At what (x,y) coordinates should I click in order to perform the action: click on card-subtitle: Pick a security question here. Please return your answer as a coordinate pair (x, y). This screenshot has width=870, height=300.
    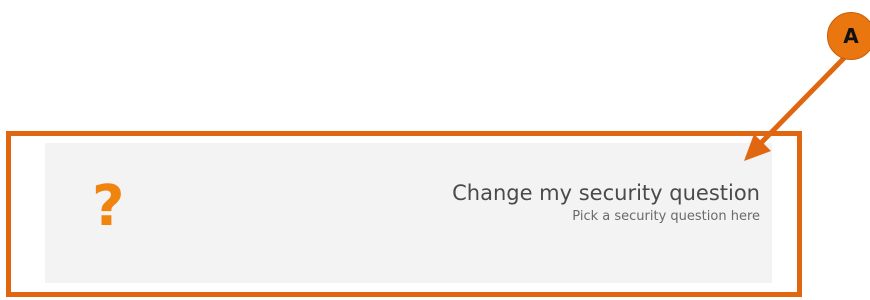
    Looking at the image, I should click on (666, 217).